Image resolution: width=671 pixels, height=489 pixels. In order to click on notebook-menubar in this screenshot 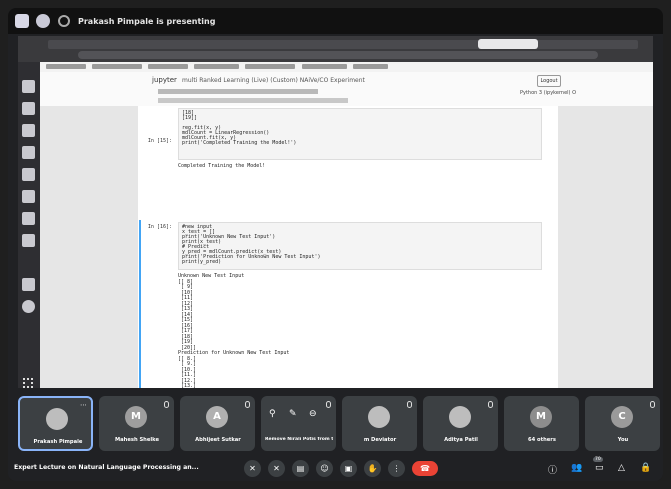, I will do `click(238, 91)`.